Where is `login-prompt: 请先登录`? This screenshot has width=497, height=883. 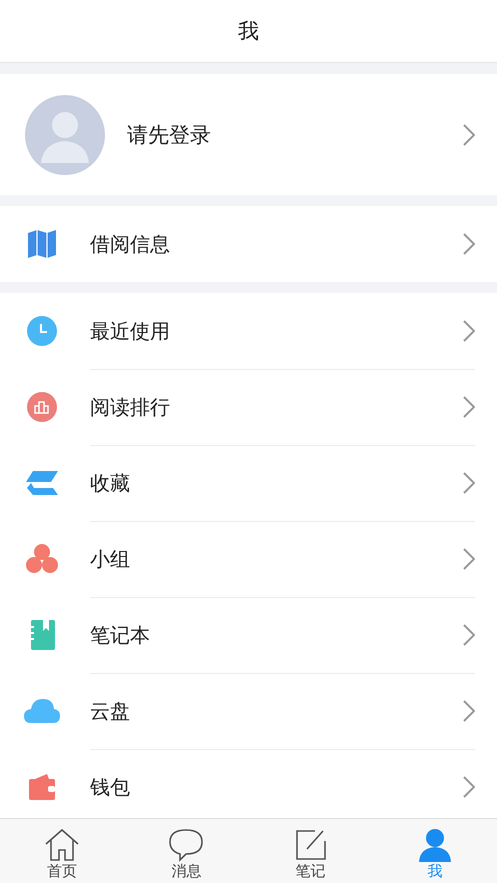 login-prompt: 请先登录 is located at coordinates (169, 135).